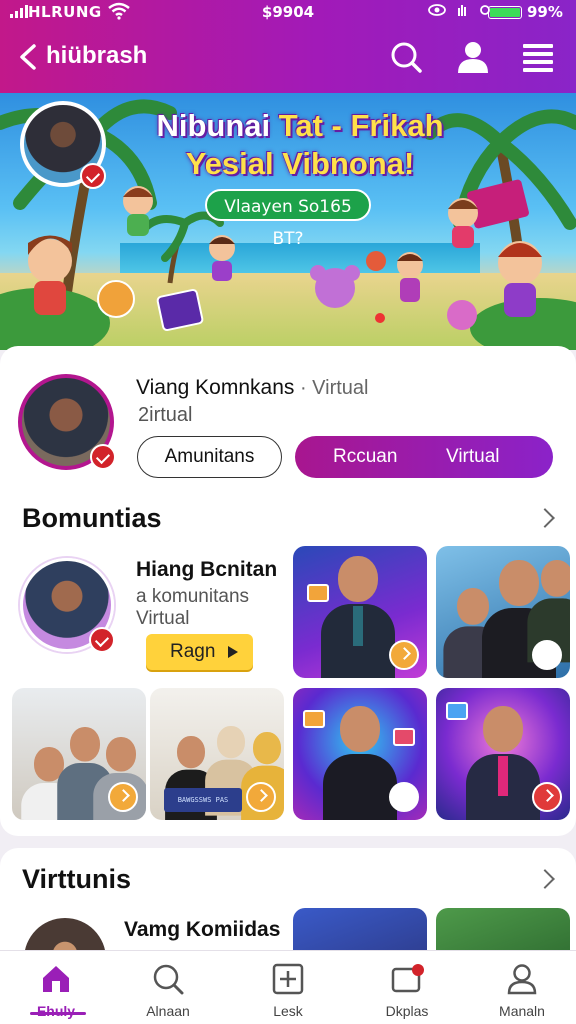 Image resolution: width=576 pixels, height=1024 pixels. I want to click on profile-subtitle: 2irtual, so click(165, 415).